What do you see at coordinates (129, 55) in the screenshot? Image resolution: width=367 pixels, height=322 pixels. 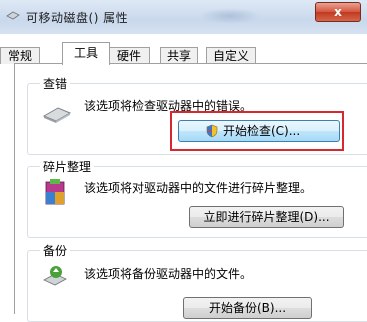 I see `tab-hardware: 硬件` at bounding box center [129, 55].